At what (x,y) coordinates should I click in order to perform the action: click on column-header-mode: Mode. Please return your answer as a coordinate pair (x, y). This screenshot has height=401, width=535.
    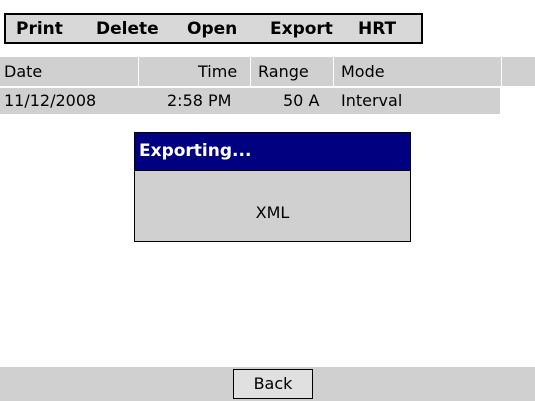
    Looking at the image, I should click on (363, 71).